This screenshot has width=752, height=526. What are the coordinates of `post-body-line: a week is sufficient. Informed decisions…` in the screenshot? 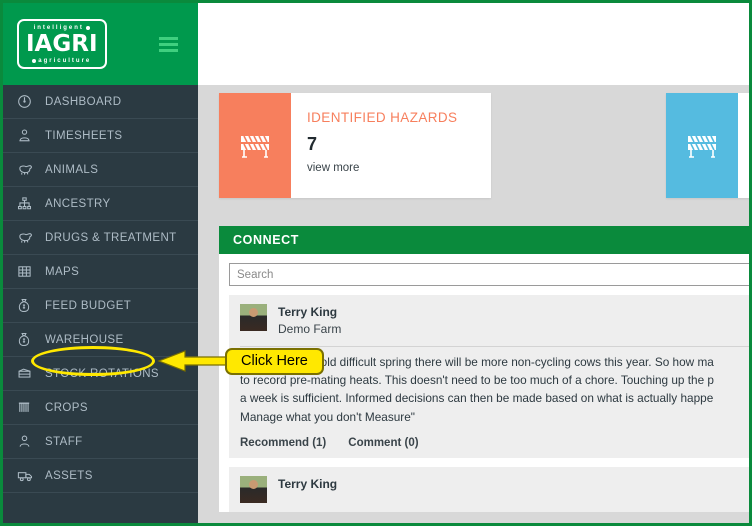 It's located at (477, 398).